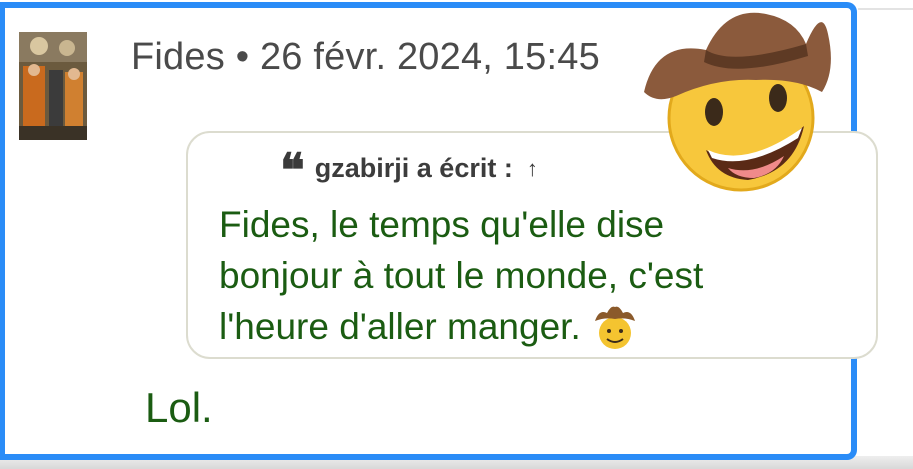  I want to click on quote-header: ❝ gzabirji a écrit : ↑, so click(409, 169).